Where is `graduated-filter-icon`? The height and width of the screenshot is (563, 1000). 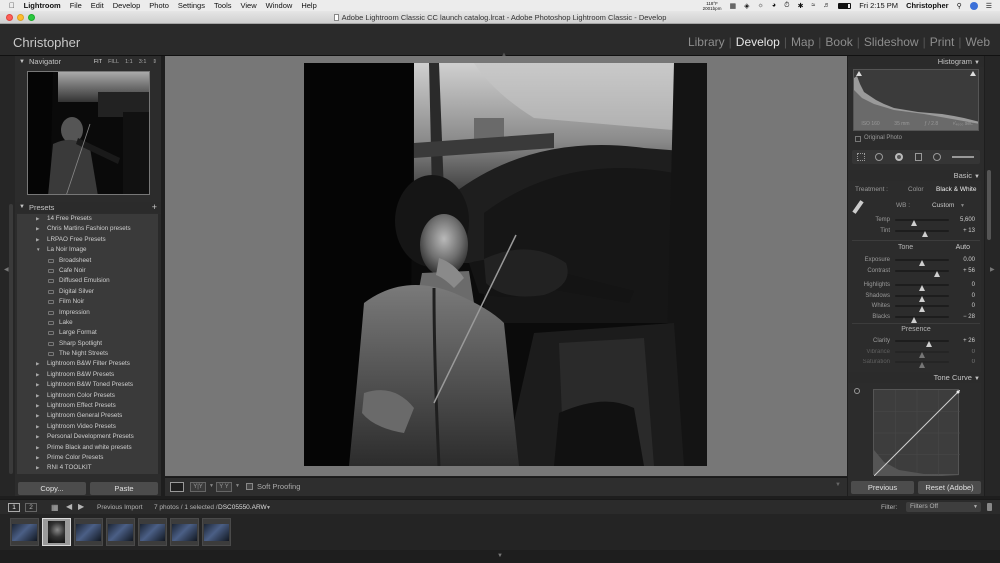 graduated-filter-icon is located at coordinates (918, 157).